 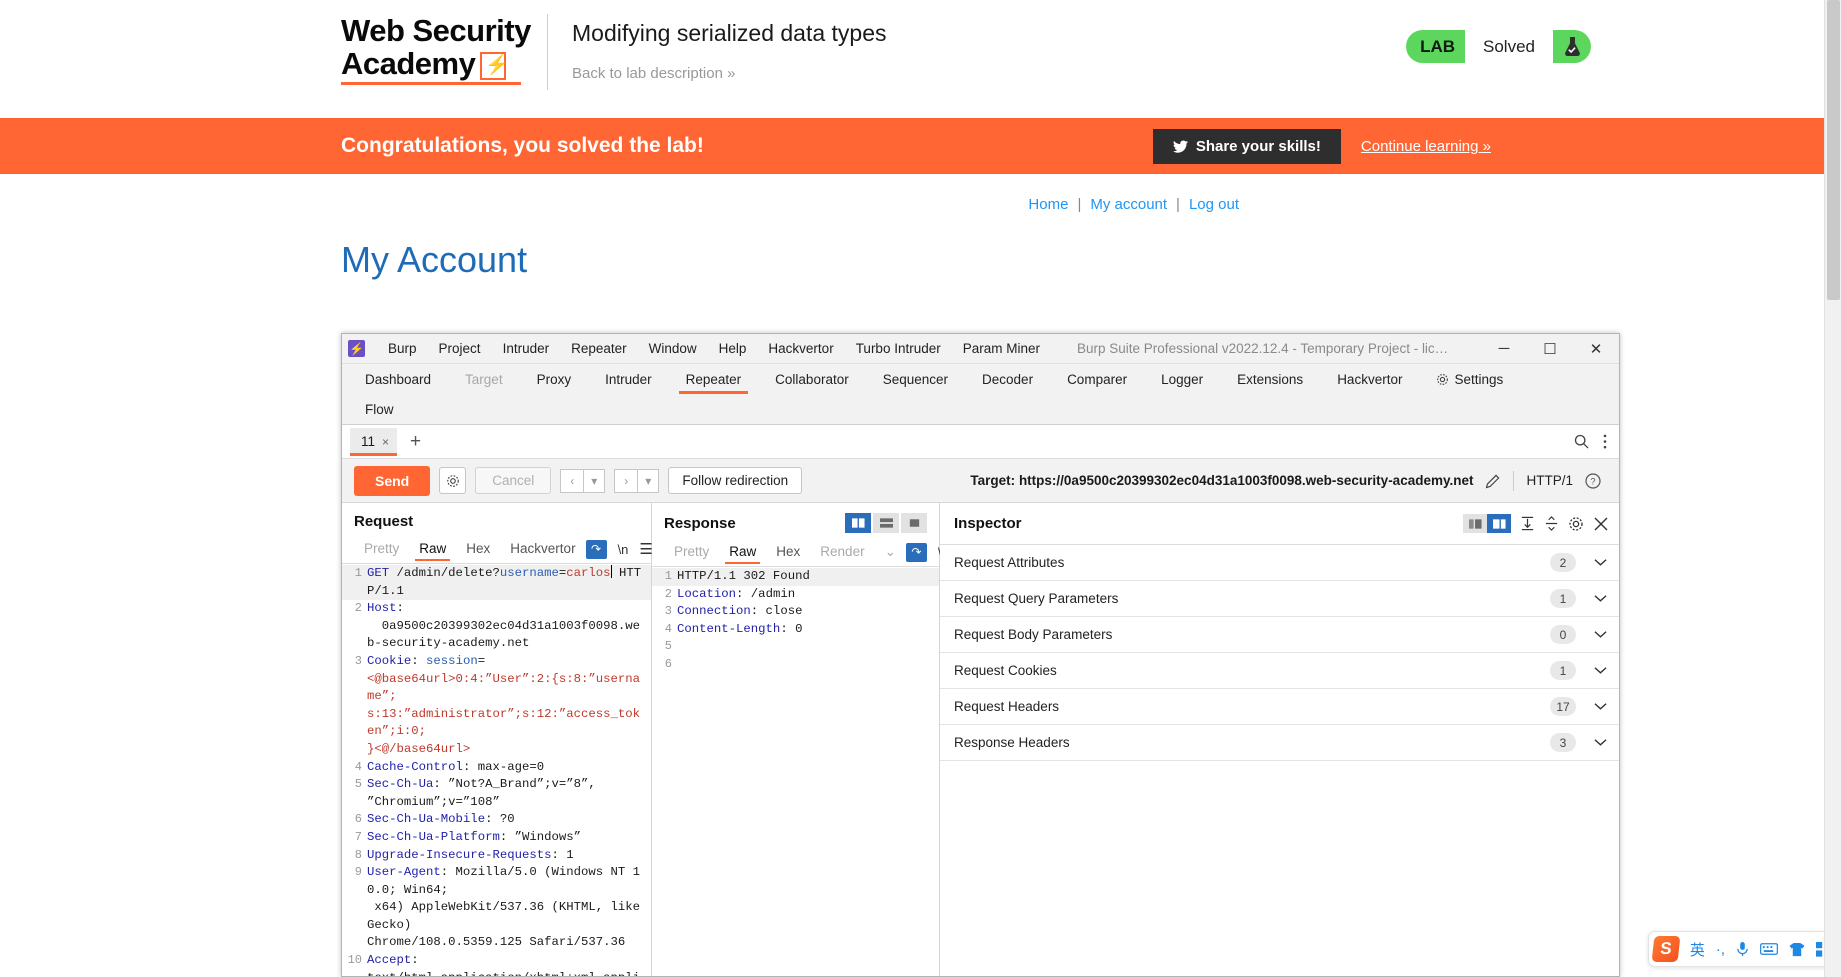 I want to click on send-button: Send, so click(x=392, y=480).